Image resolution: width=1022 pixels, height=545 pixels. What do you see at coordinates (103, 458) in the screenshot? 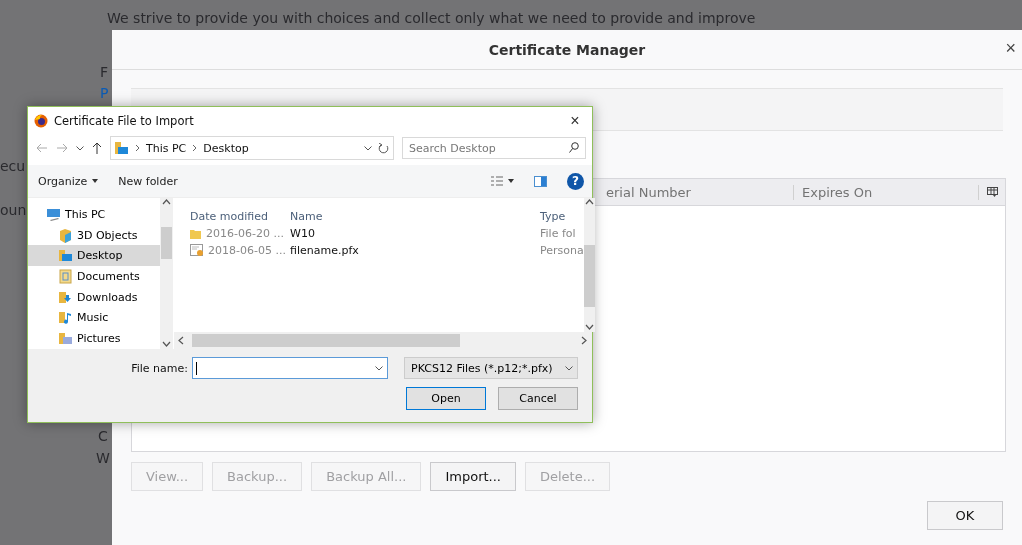
I see `background-text: W` at bounding box center [103, 458].